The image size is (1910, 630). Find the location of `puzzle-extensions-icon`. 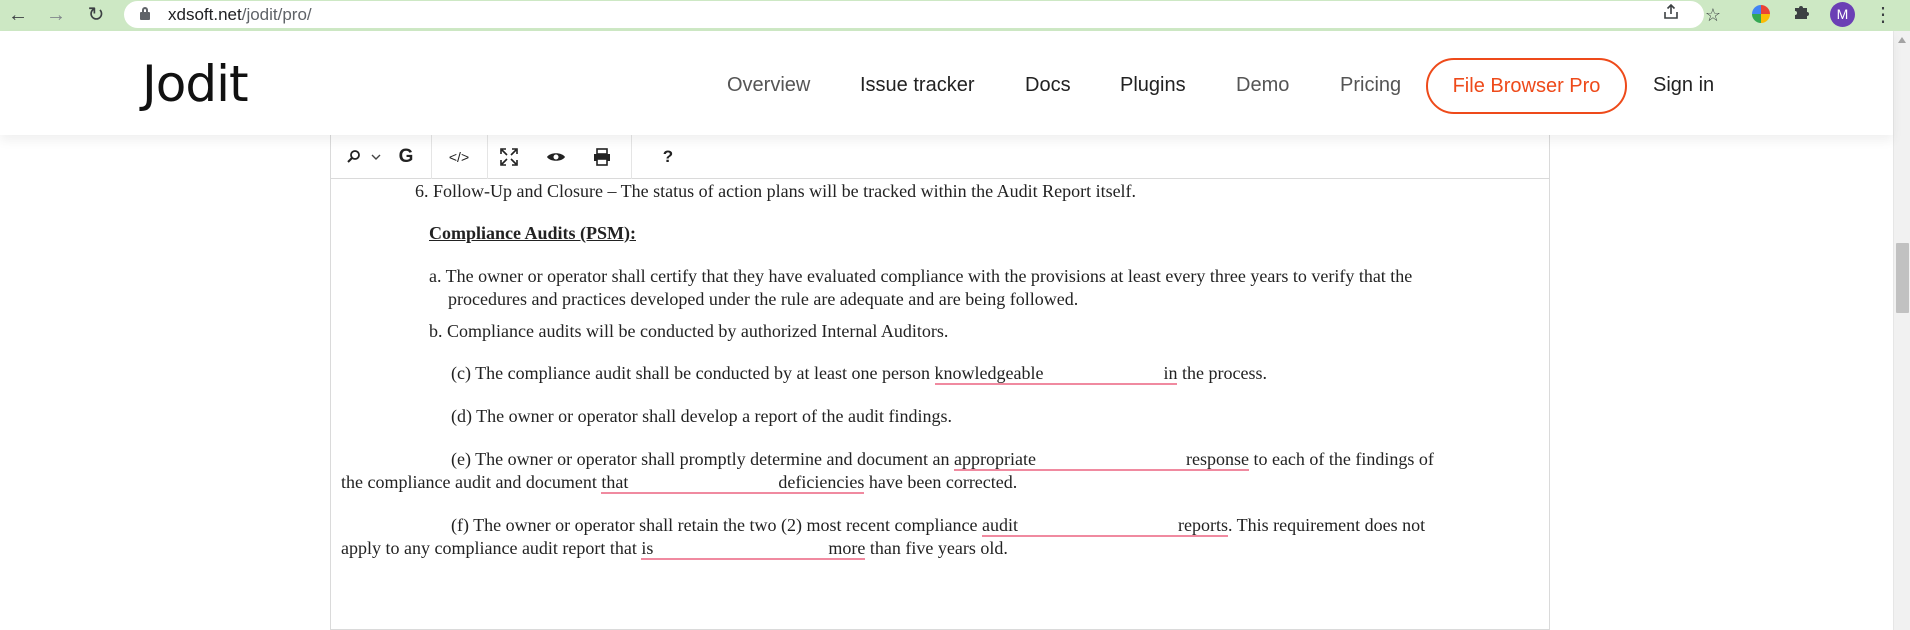

puzzle-extensions-icon is located at coordinates (1801, 15).